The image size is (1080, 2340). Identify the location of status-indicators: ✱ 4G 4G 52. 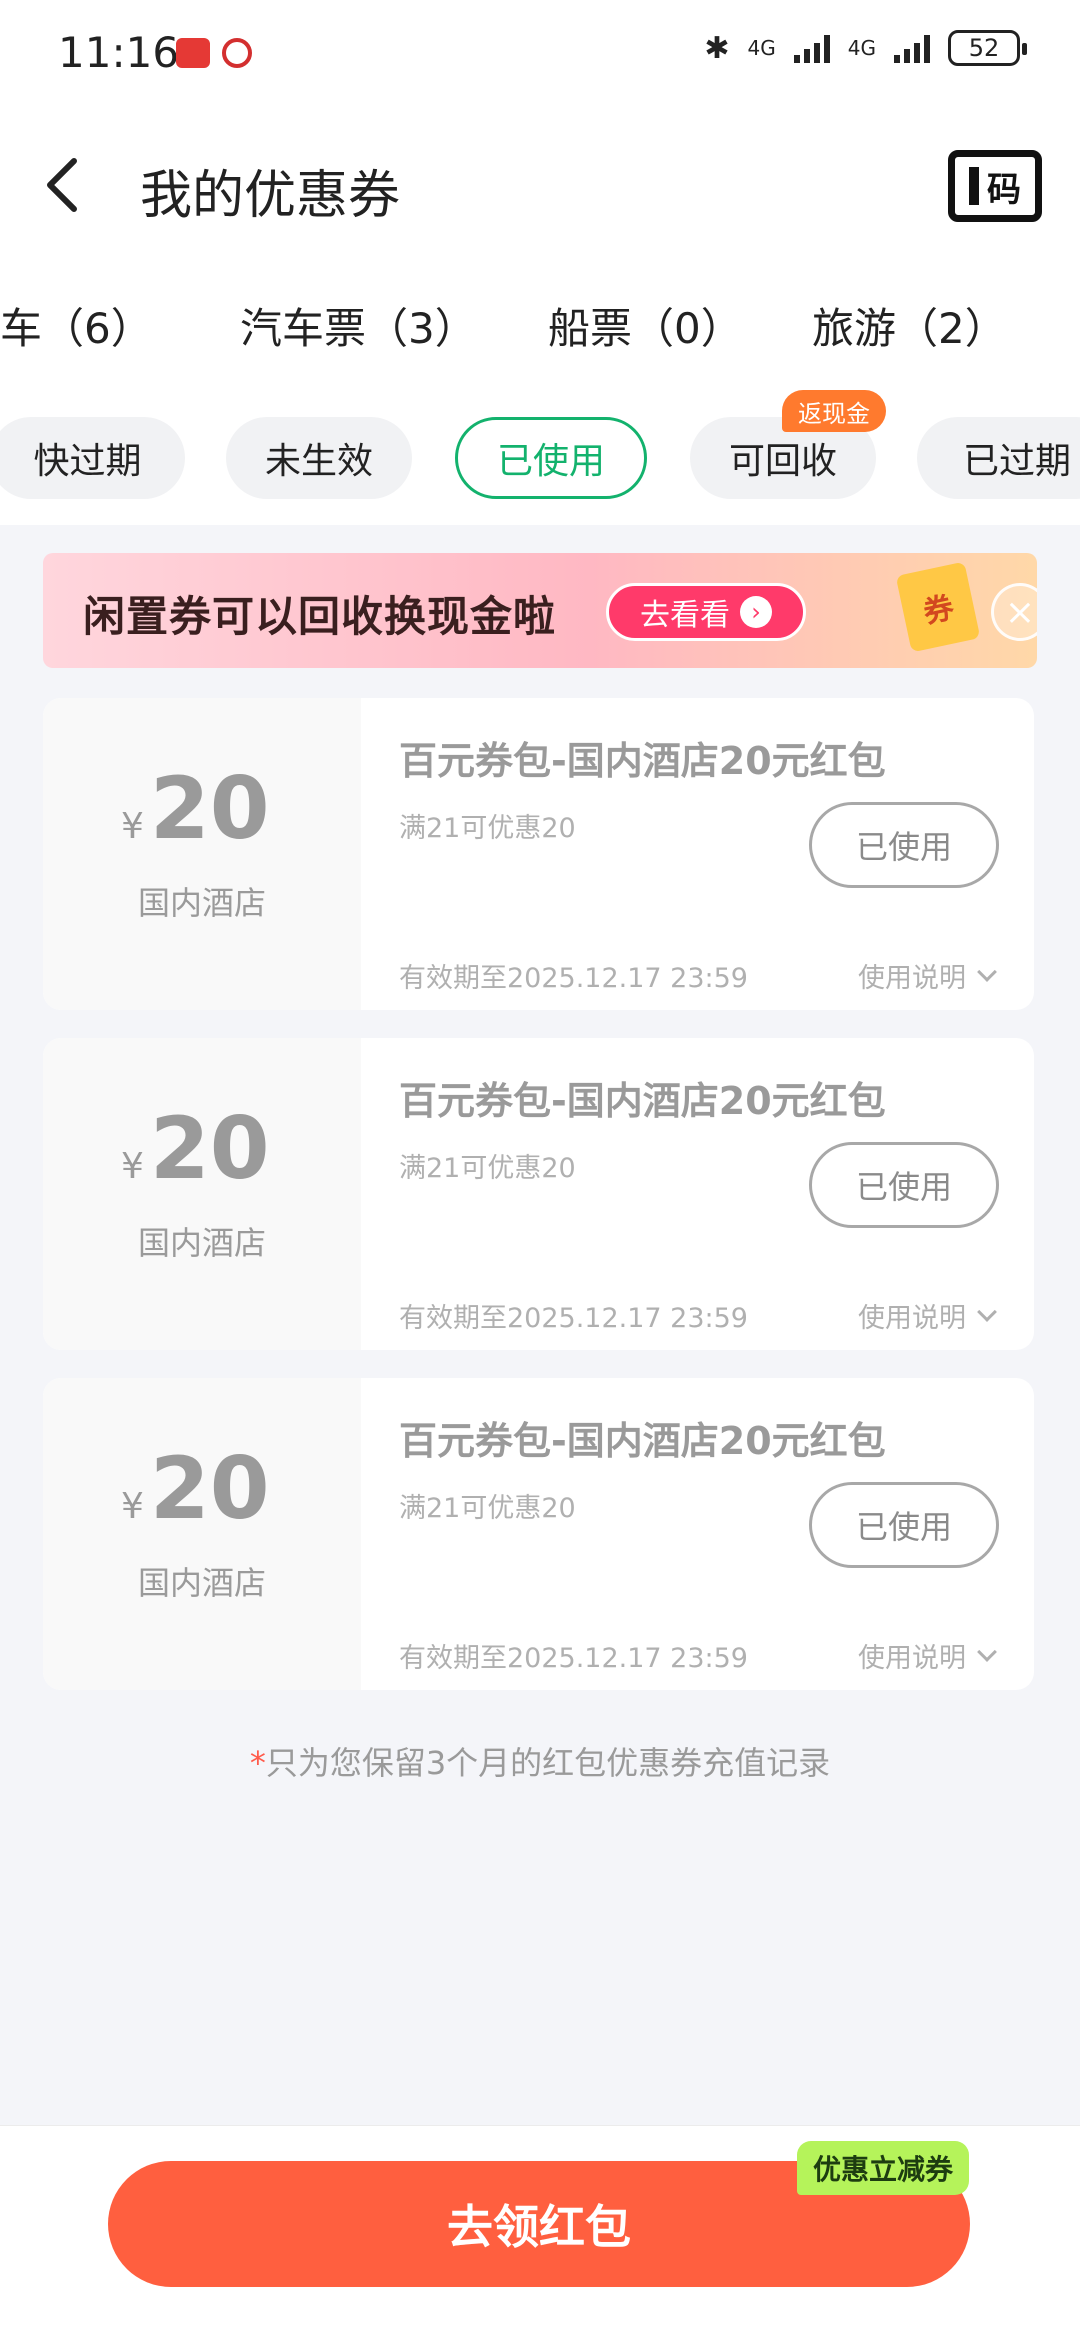
(865, 48).